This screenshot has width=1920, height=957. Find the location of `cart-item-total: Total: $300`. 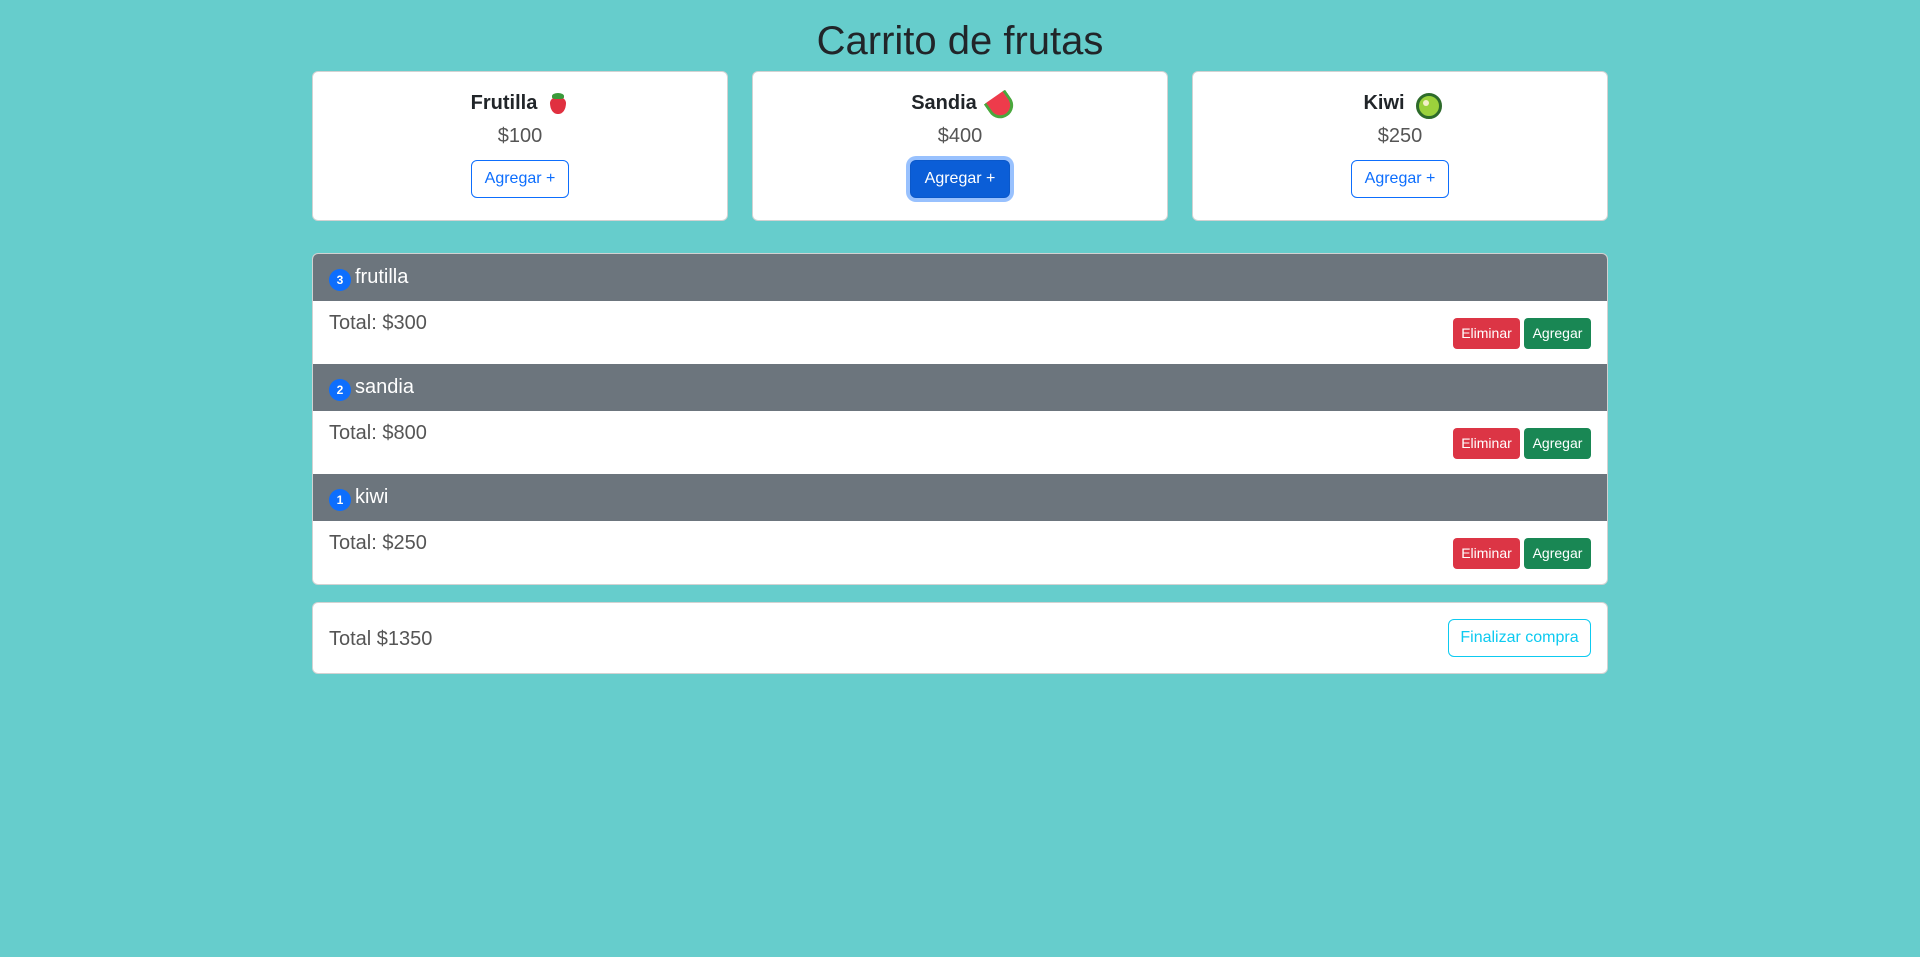

cart-item-total: Total: $300 is located at coordinates (378, 323).